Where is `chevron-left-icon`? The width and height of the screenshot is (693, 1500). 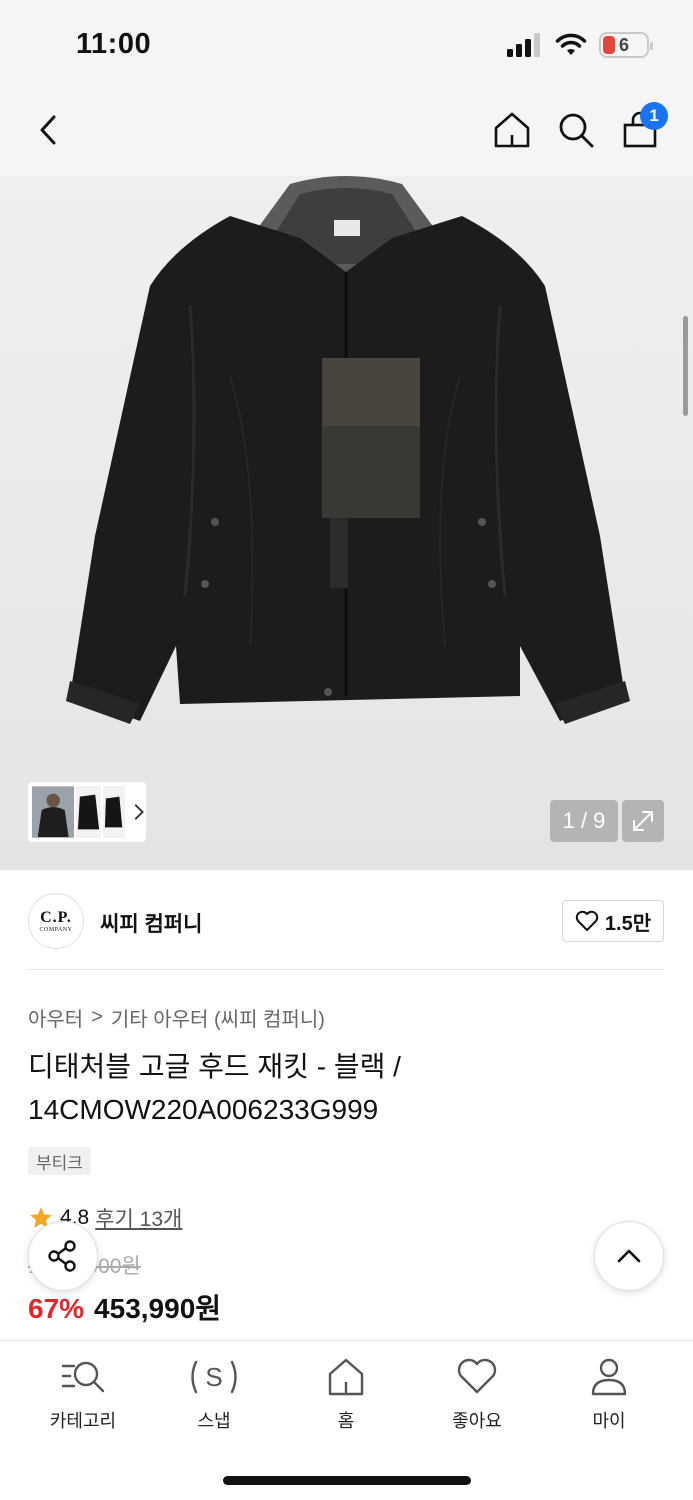 chevron-left-icon is located at coordinates (48, 130).